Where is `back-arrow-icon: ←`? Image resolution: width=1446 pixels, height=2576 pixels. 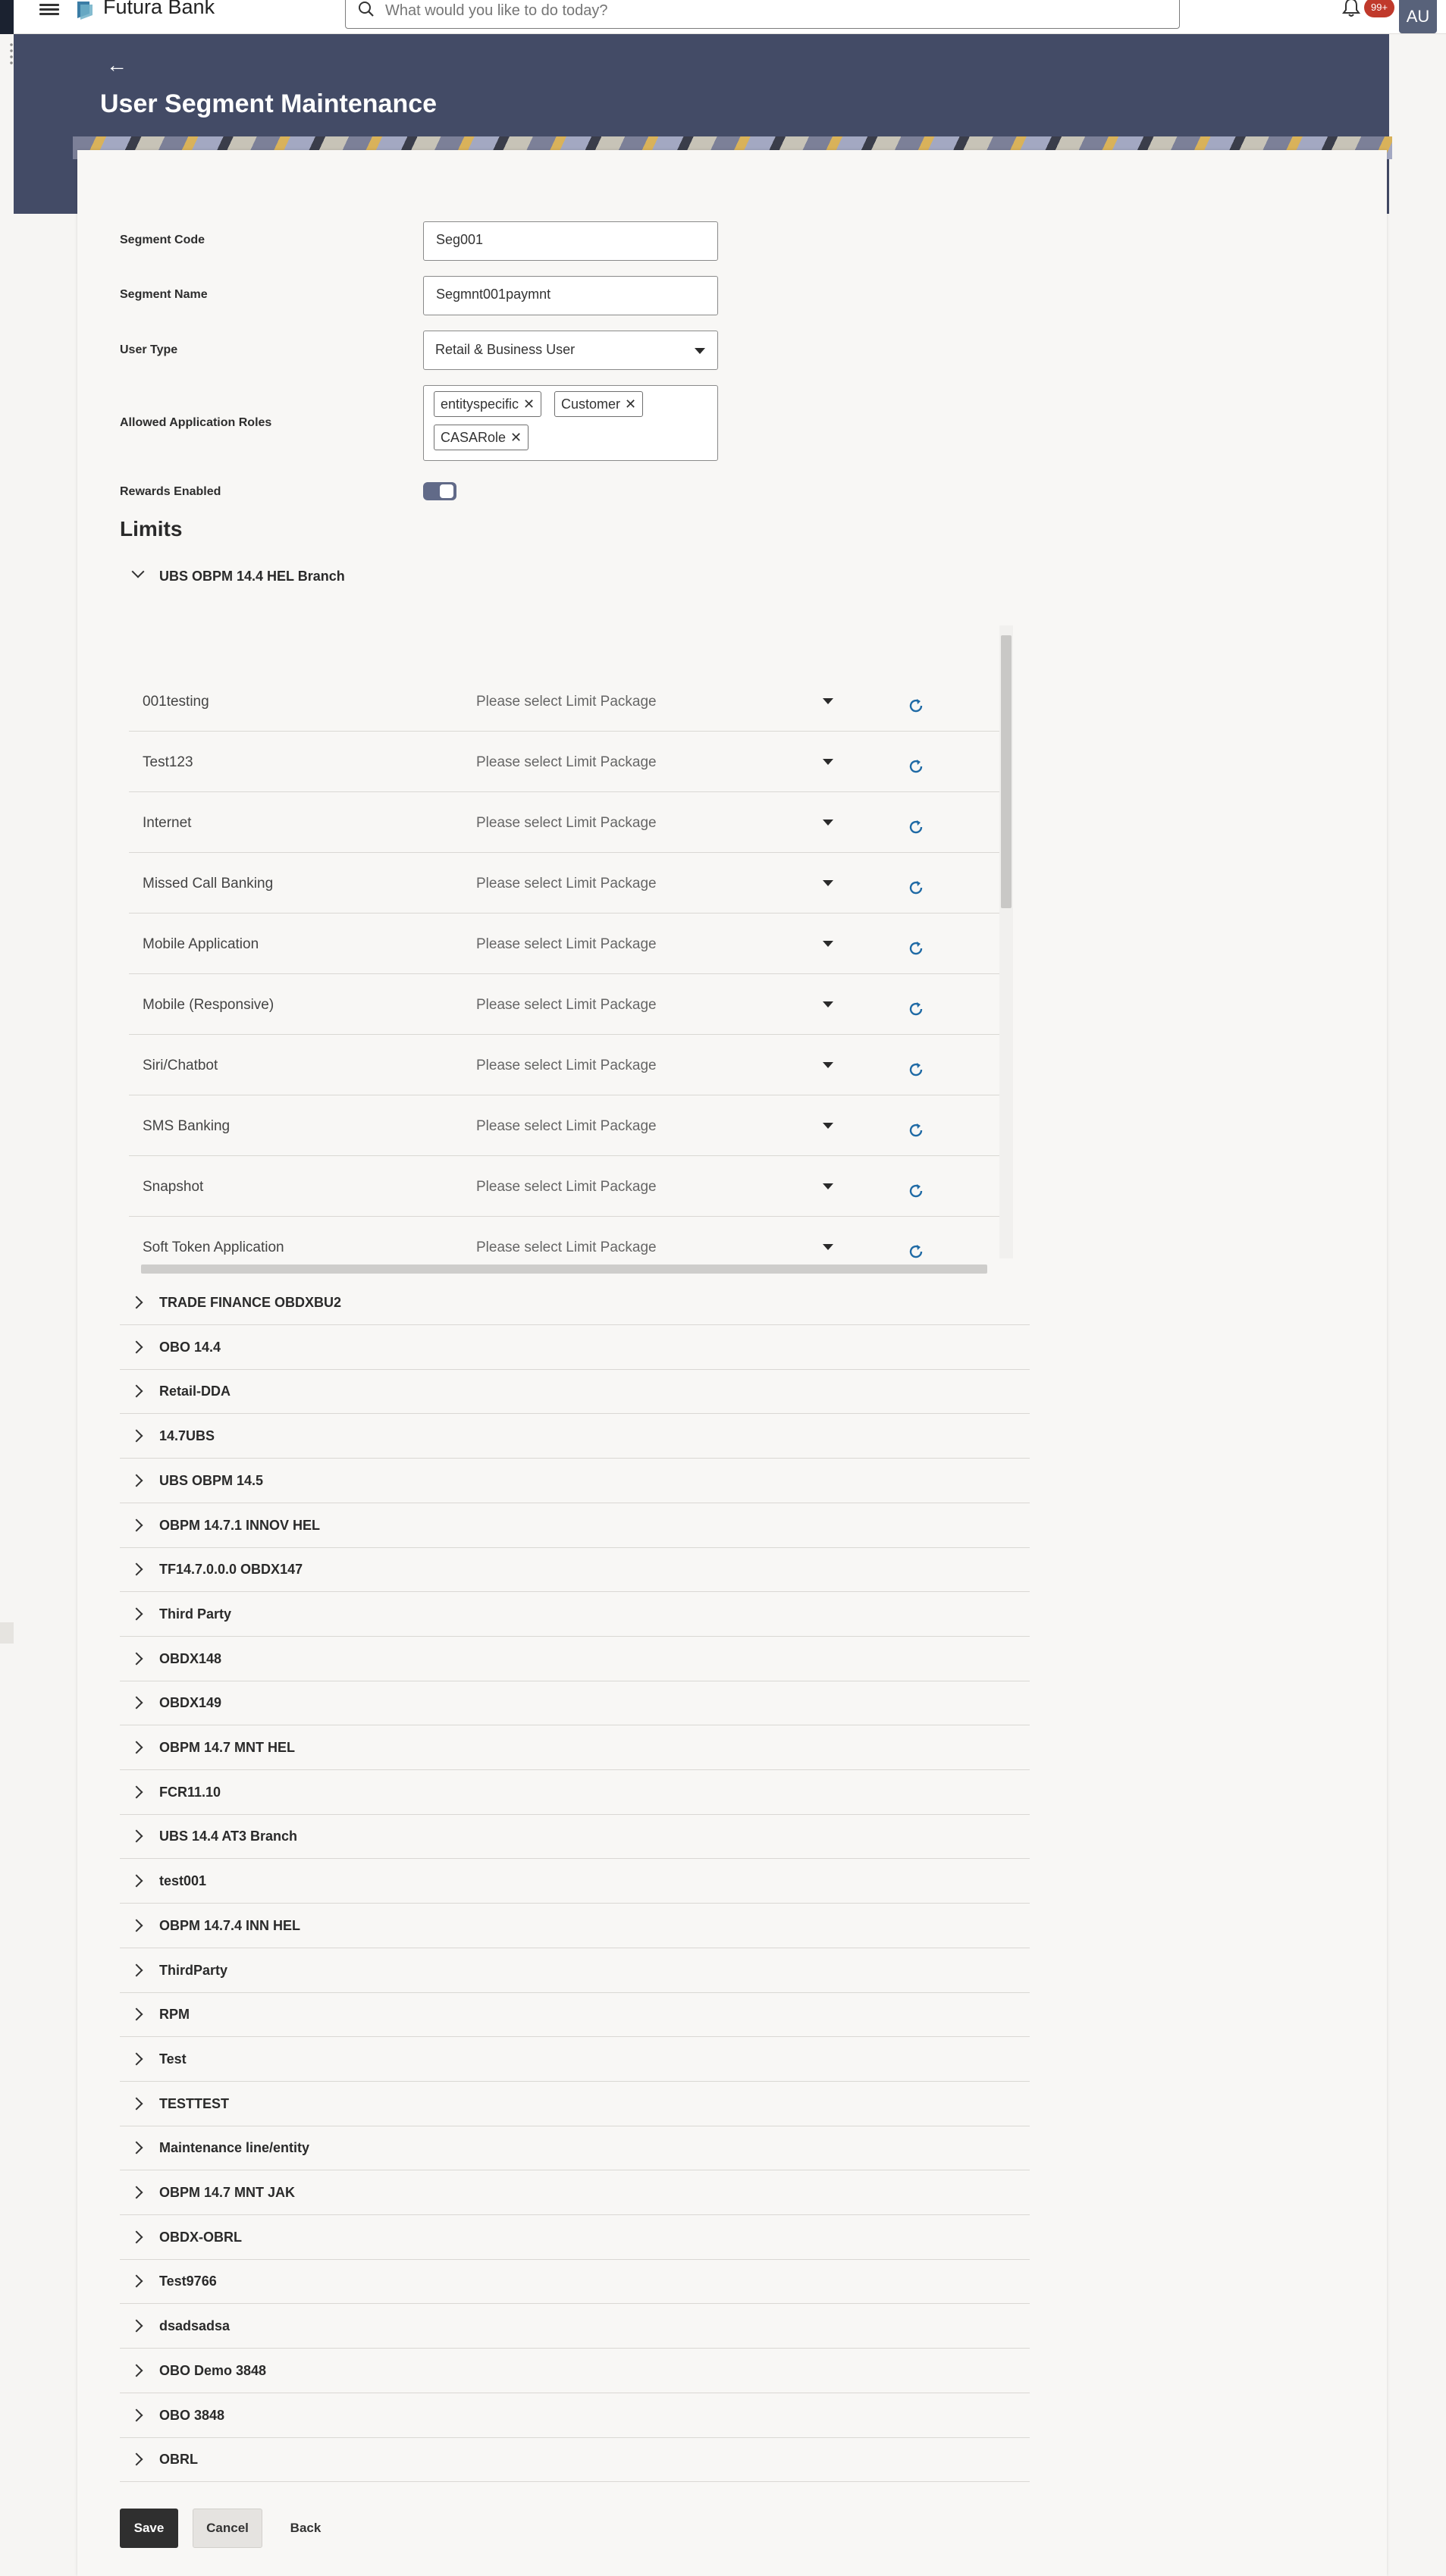
back-arrow-icon: ← is located at coordinates (117, 65).